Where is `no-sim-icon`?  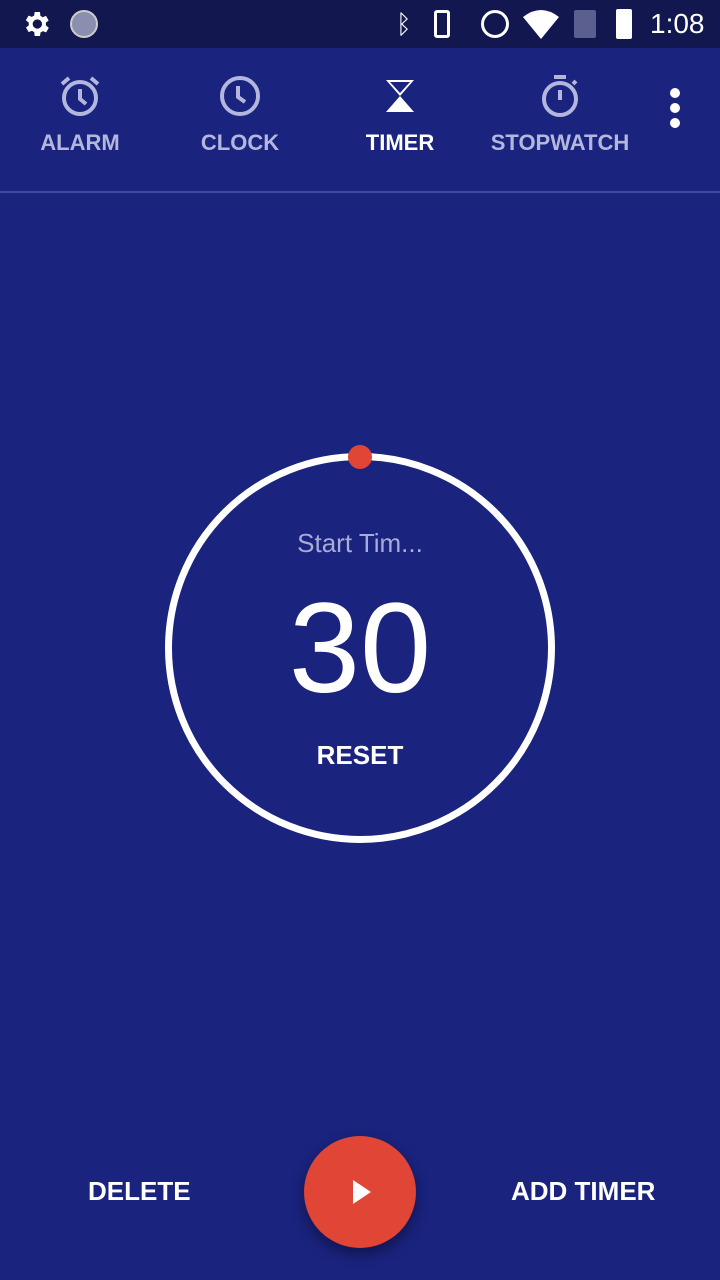 no-sim-icon is located at coordinates (585, 24).